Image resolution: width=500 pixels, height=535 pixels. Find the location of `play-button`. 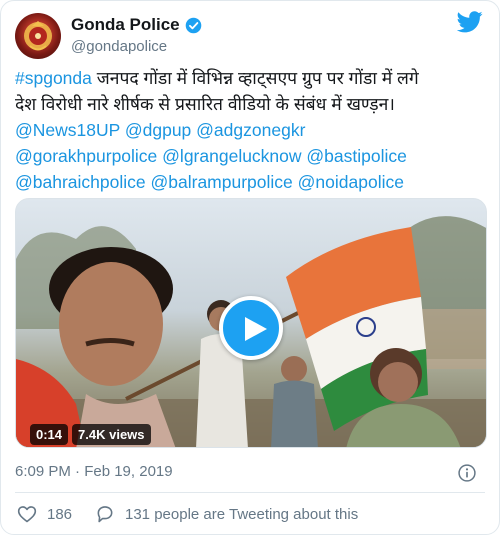

play-button is located at coordinates (251, 328).